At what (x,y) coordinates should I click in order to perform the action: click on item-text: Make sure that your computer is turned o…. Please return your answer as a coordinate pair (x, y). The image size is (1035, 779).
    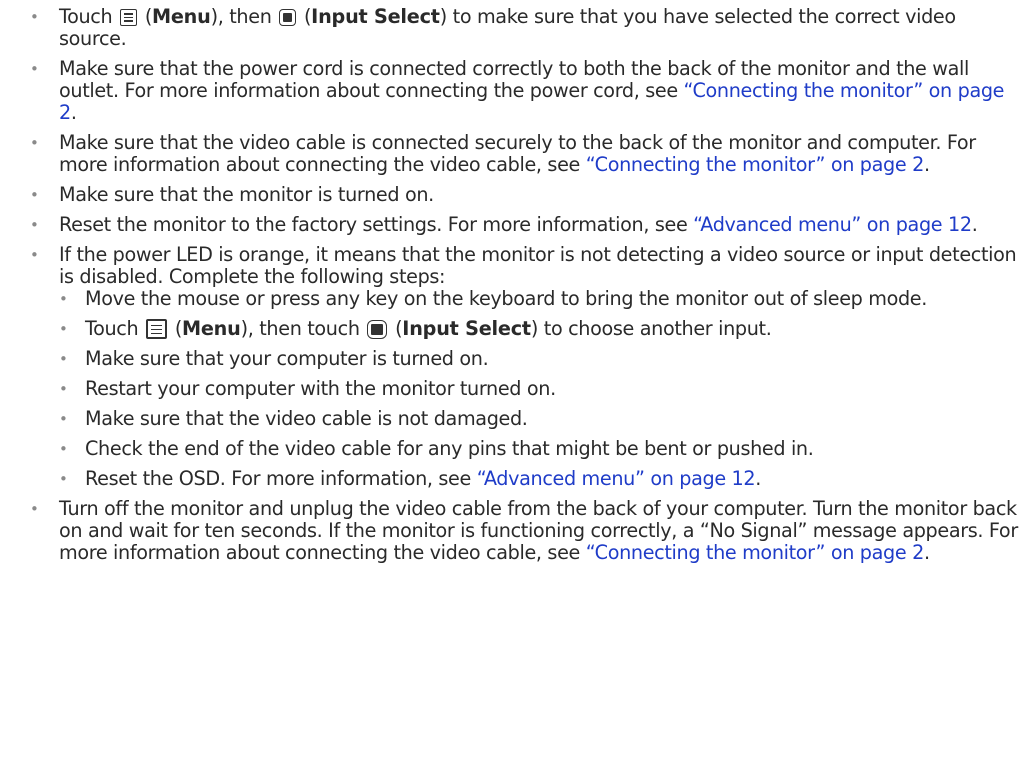
    Looking at the image, I should click on (287, 358).